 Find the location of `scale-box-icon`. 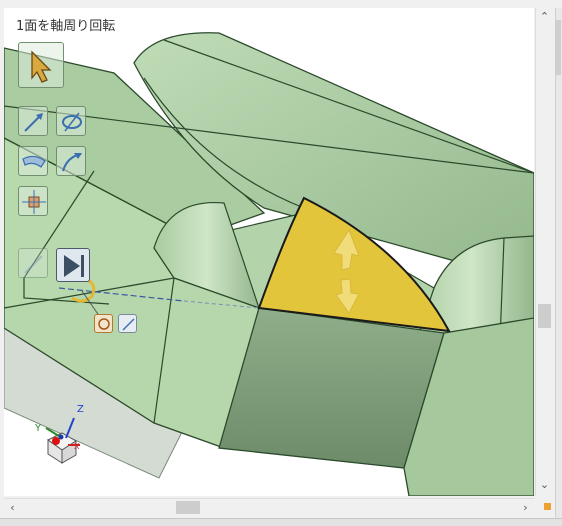

scale-box-icon is located at coordinates (34, 202).